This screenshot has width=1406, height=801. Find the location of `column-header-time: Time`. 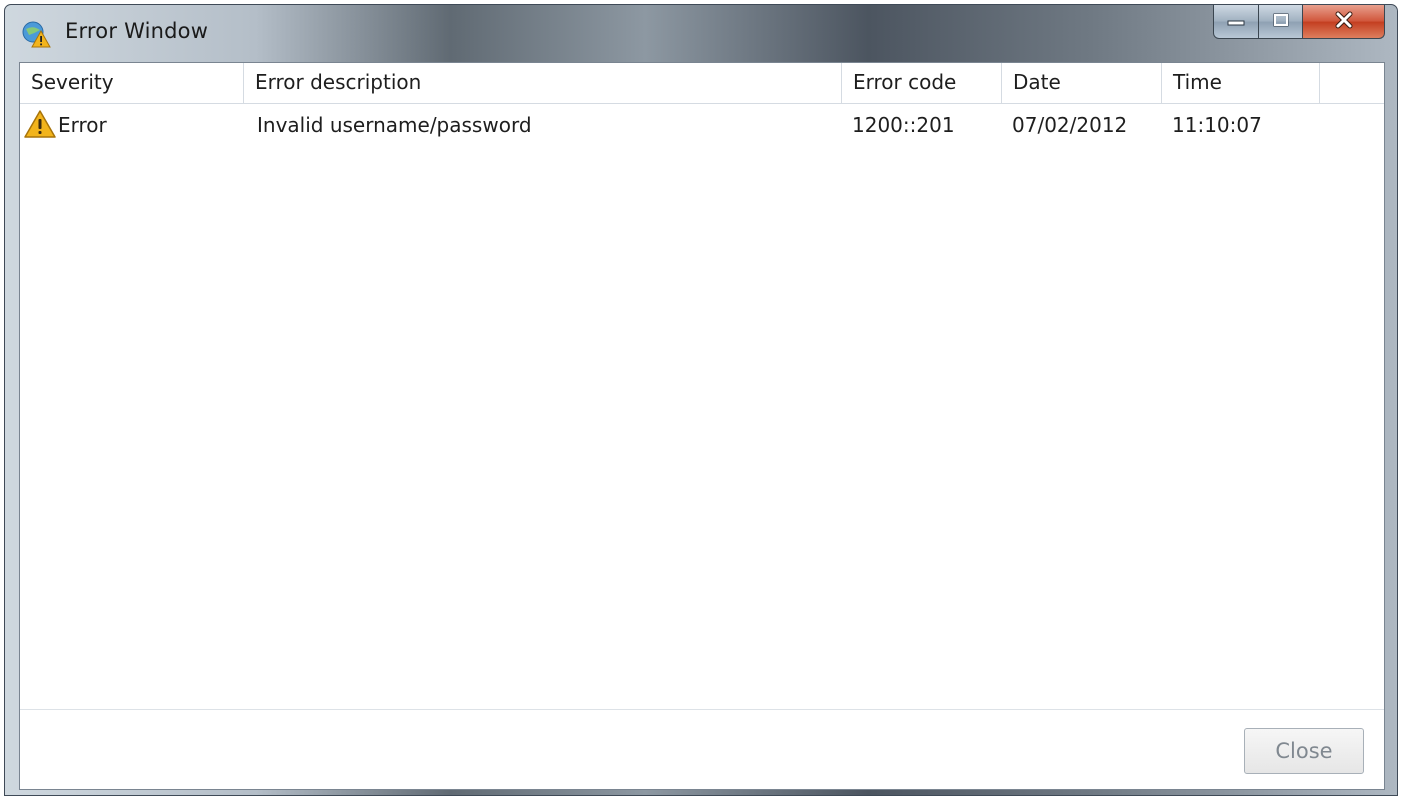

column-header-time: Time is located at coordinates (1241, 83).